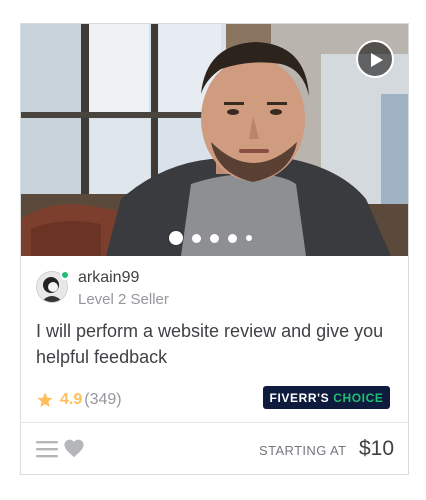  What do you see at coordinates (108, 278) in the screenshot?
I see `seller-username: arkain99` at bounding box center [108, 278].